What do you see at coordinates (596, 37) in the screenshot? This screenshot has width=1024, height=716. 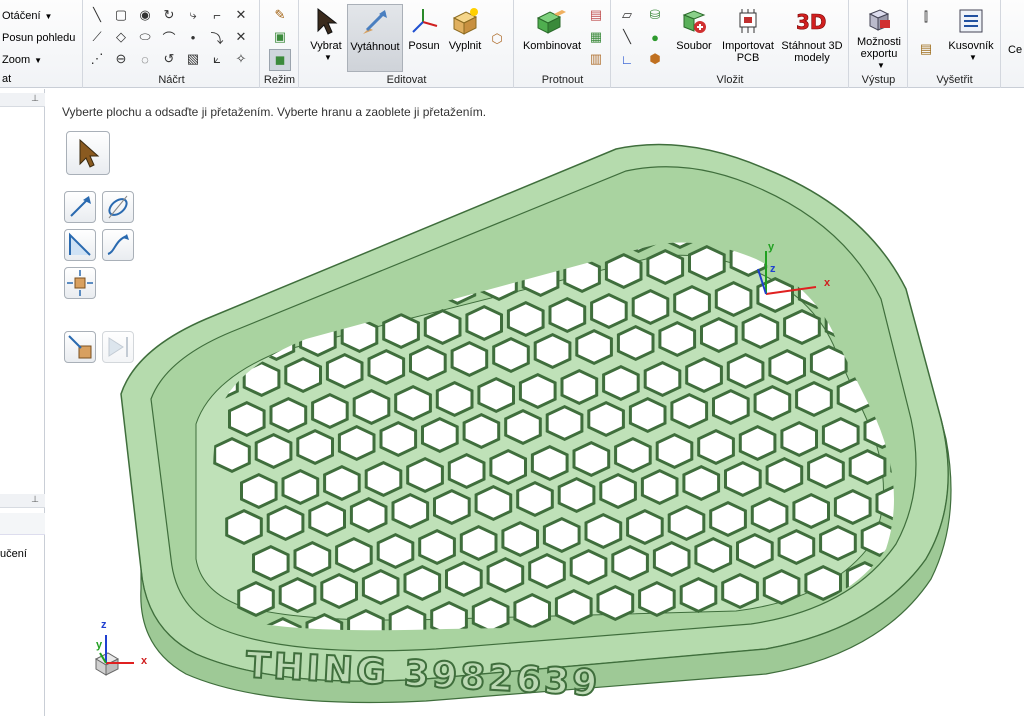 I see `split-face-icon: ▦` at bounding box center [596, 37].